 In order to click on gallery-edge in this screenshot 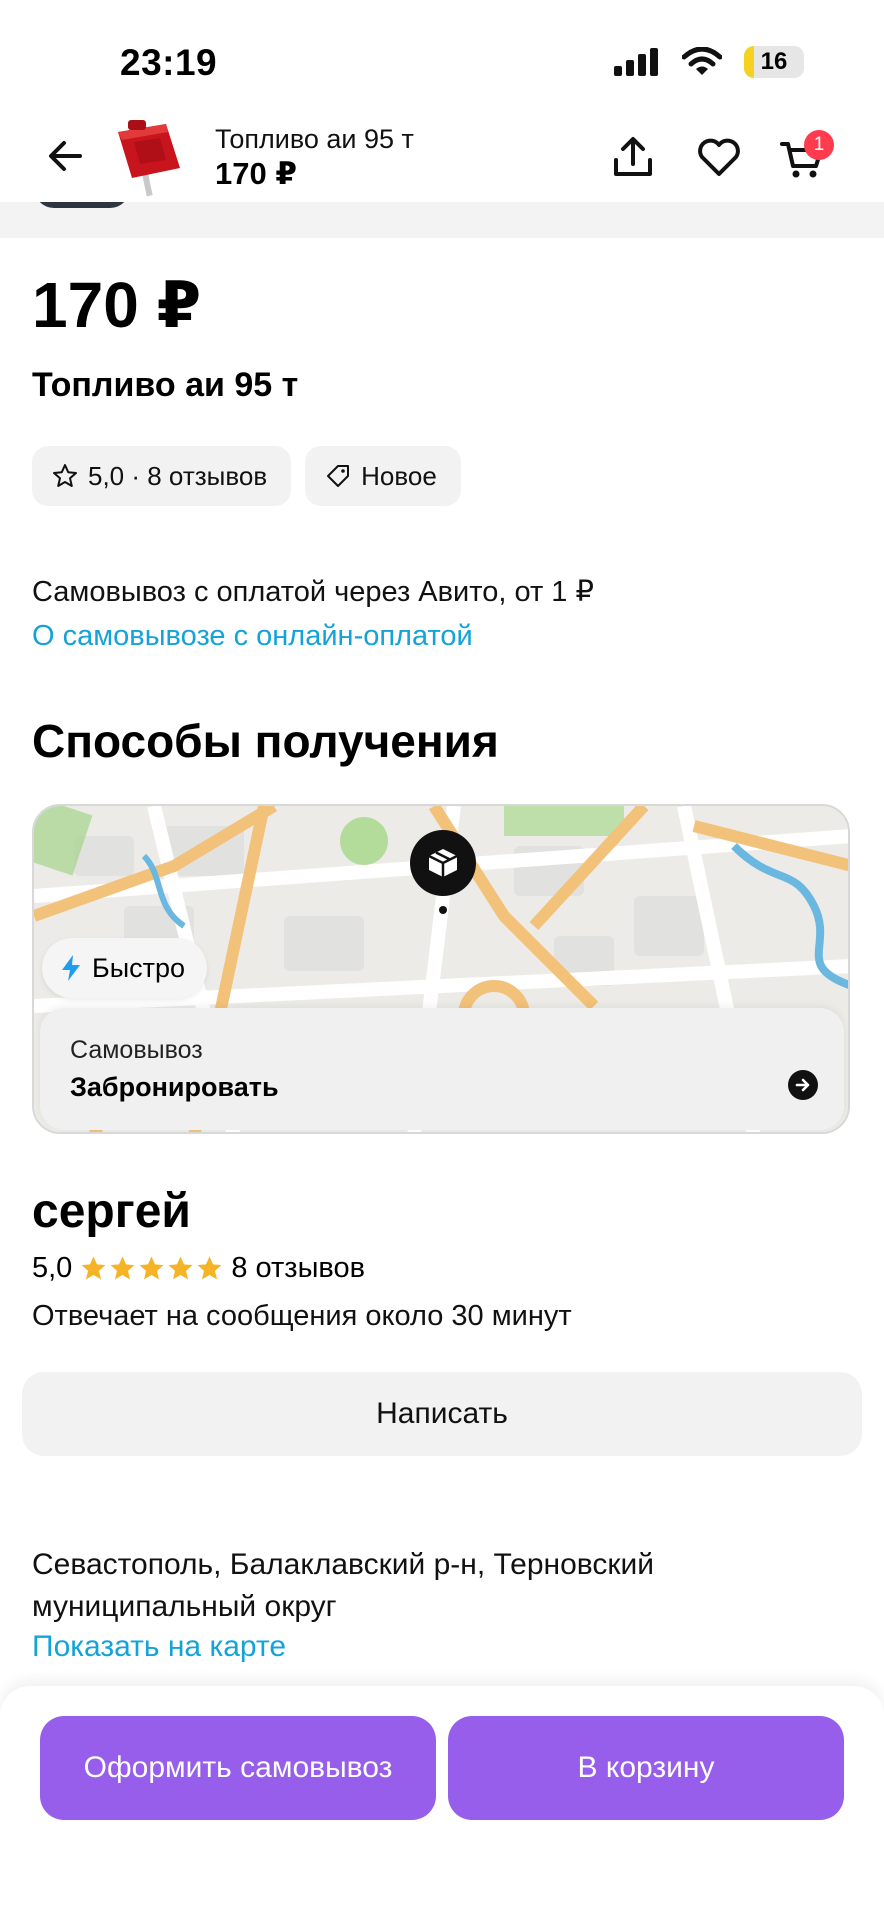, I will do `click(442, 220)`.